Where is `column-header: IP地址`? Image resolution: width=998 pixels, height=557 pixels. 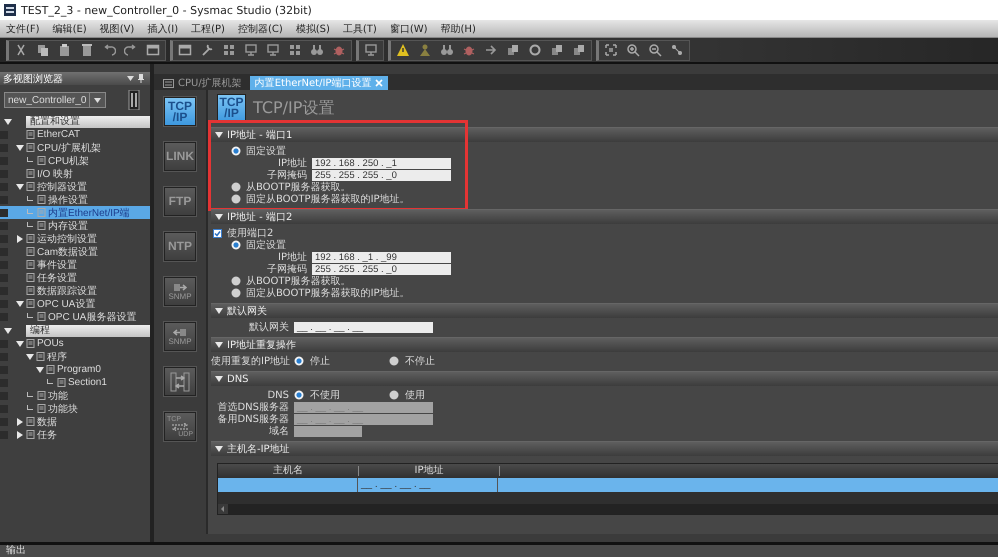 column-header: IP地址 is located at coordinates (429, 471).